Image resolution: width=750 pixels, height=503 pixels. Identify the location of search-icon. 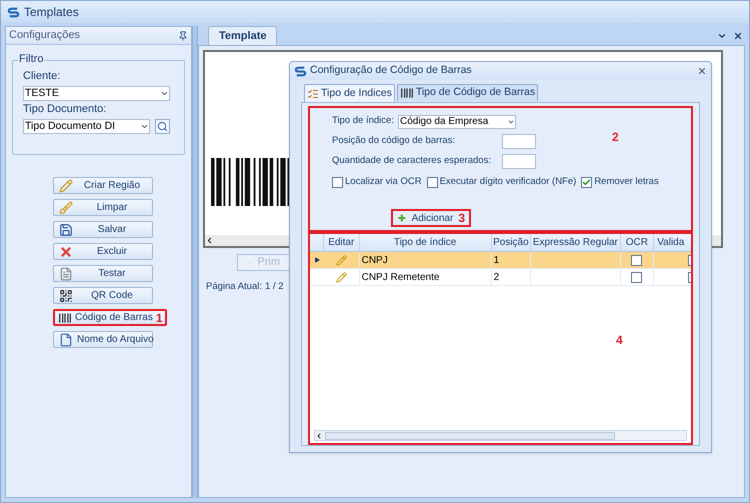
(162, 126).